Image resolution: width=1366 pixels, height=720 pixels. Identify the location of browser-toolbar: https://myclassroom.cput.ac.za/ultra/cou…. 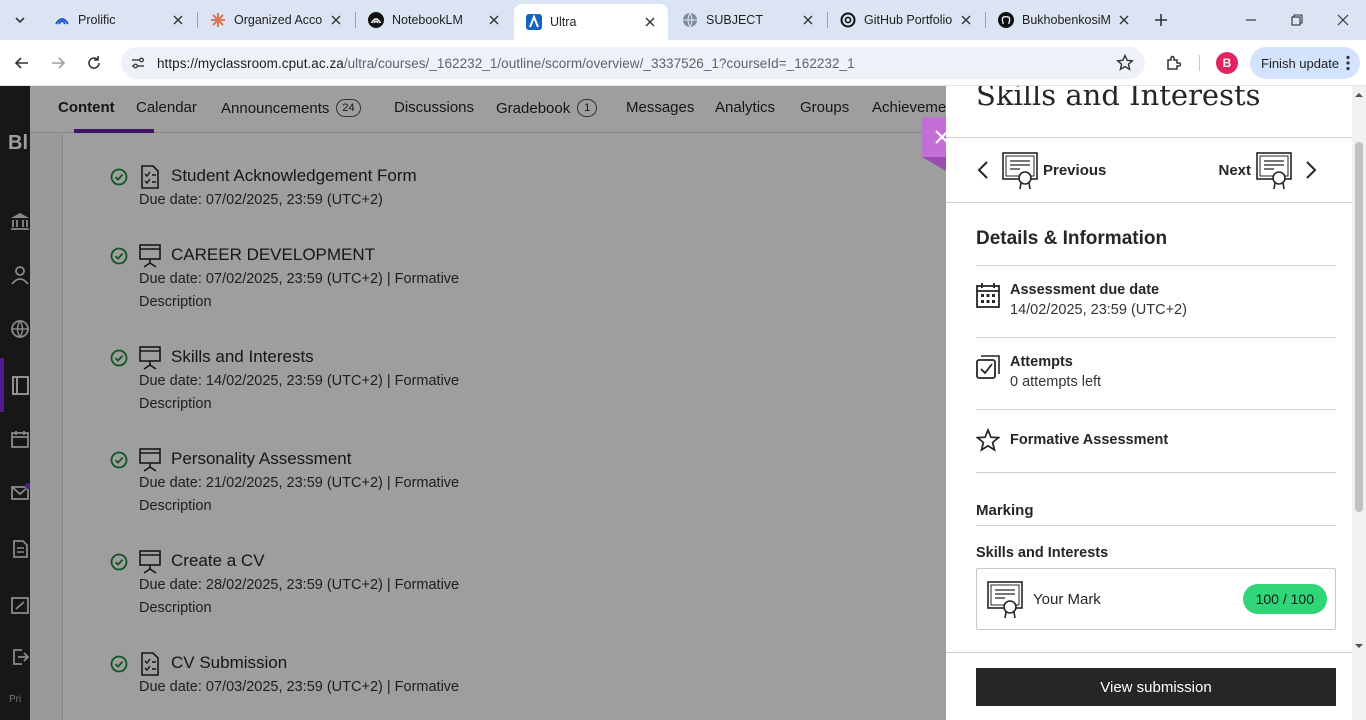
(683, 63).